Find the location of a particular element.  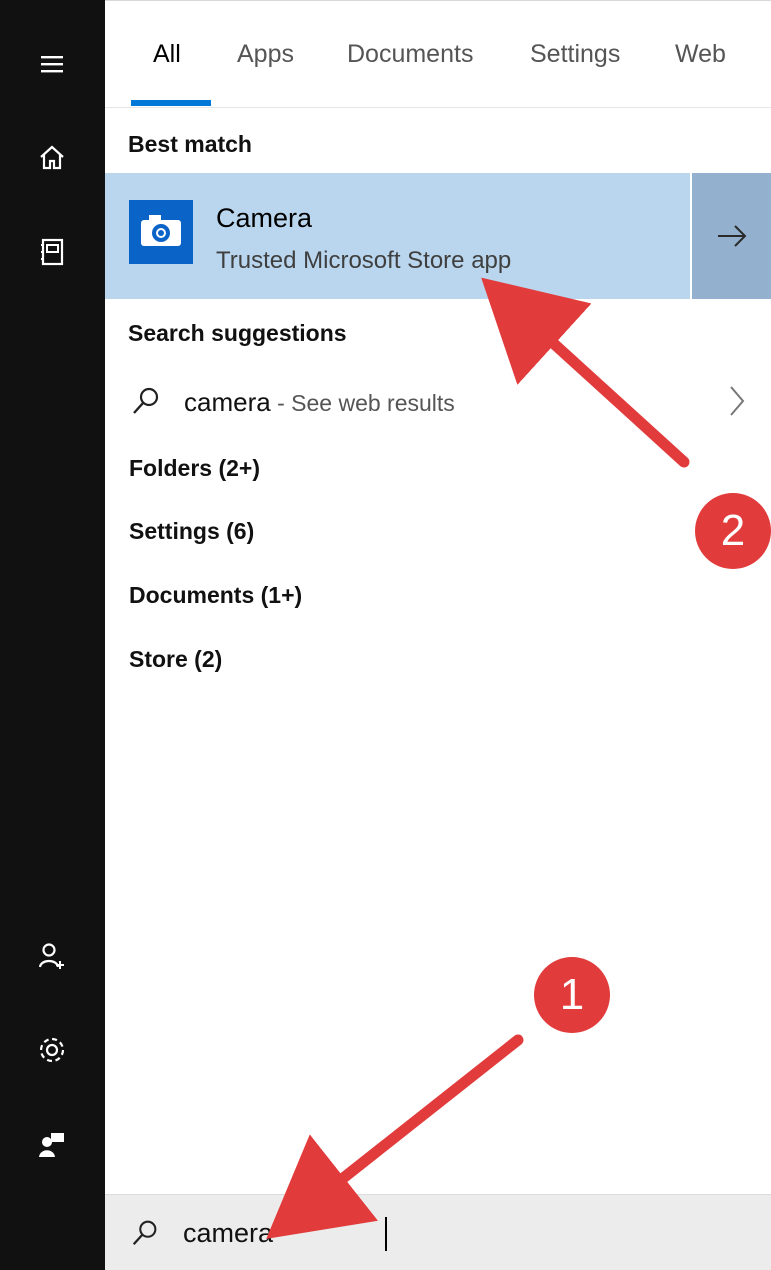

feedback-icon is located at coordinates (51, 1145).